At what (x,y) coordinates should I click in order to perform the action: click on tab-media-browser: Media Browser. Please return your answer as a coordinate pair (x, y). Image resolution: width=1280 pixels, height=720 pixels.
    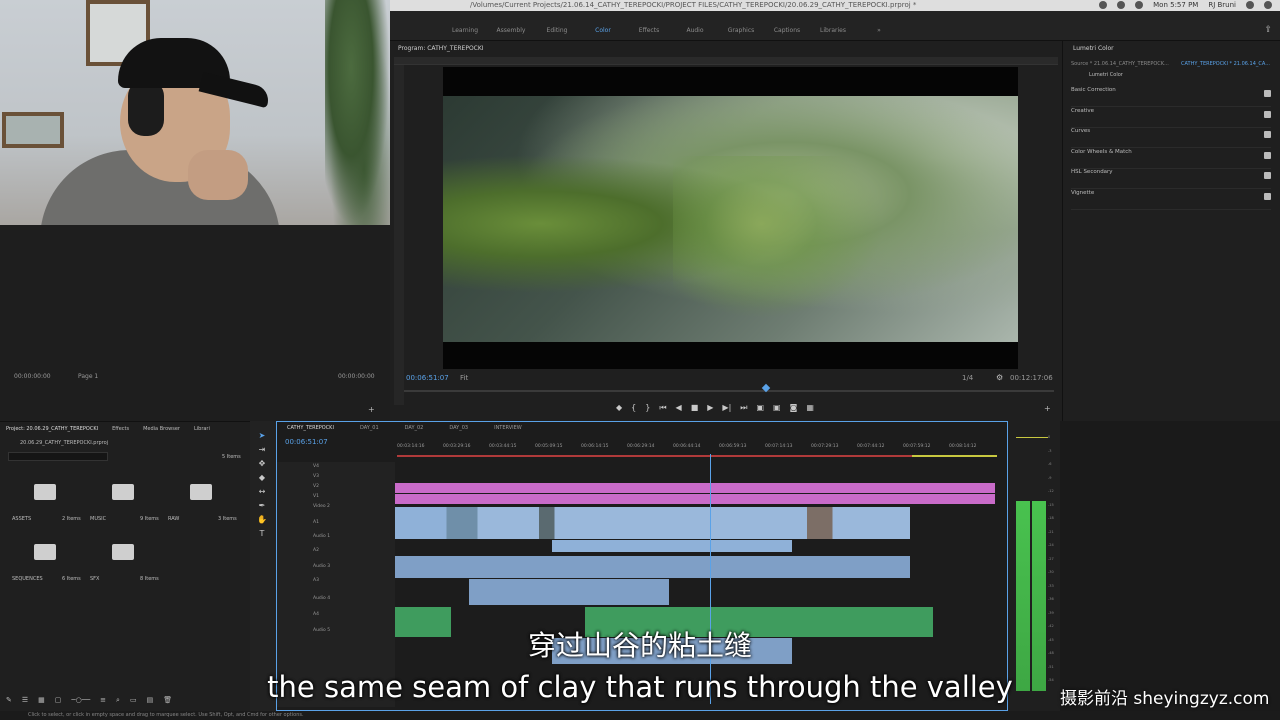
    Looking at the image, I should click on (161, 429).